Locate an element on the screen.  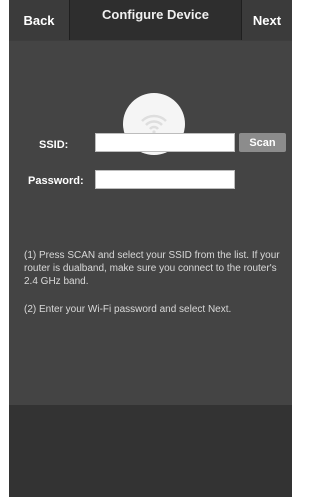
password-input is located at coordinates (165, 179).